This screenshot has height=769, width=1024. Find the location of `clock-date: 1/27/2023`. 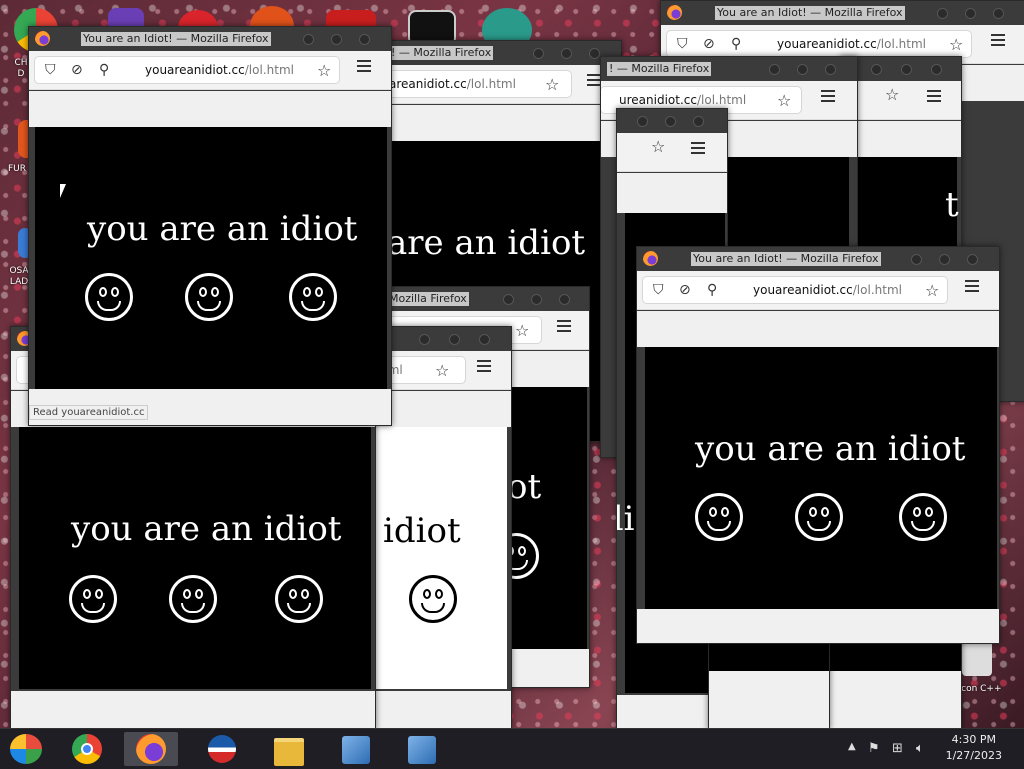

clock-date: 1/27/2023 is located at coordinates (973, 755).